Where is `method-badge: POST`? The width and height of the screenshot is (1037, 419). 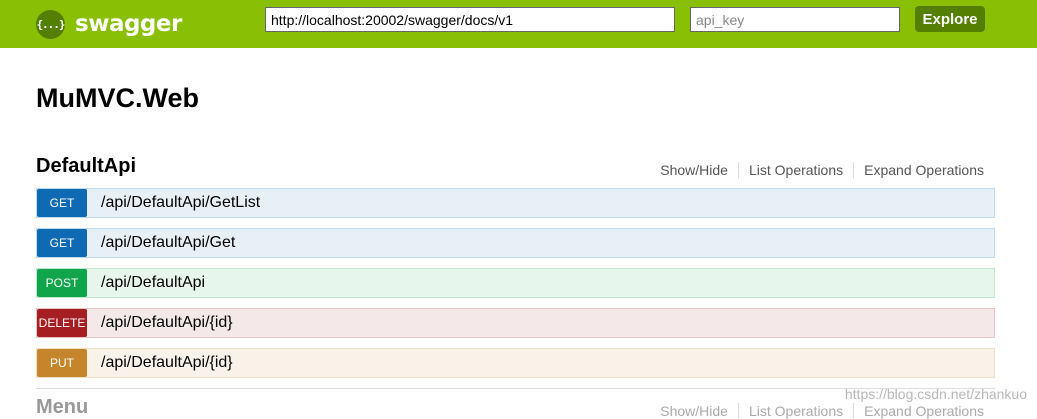 method-badge: POST is located at coordinates (62, 283).